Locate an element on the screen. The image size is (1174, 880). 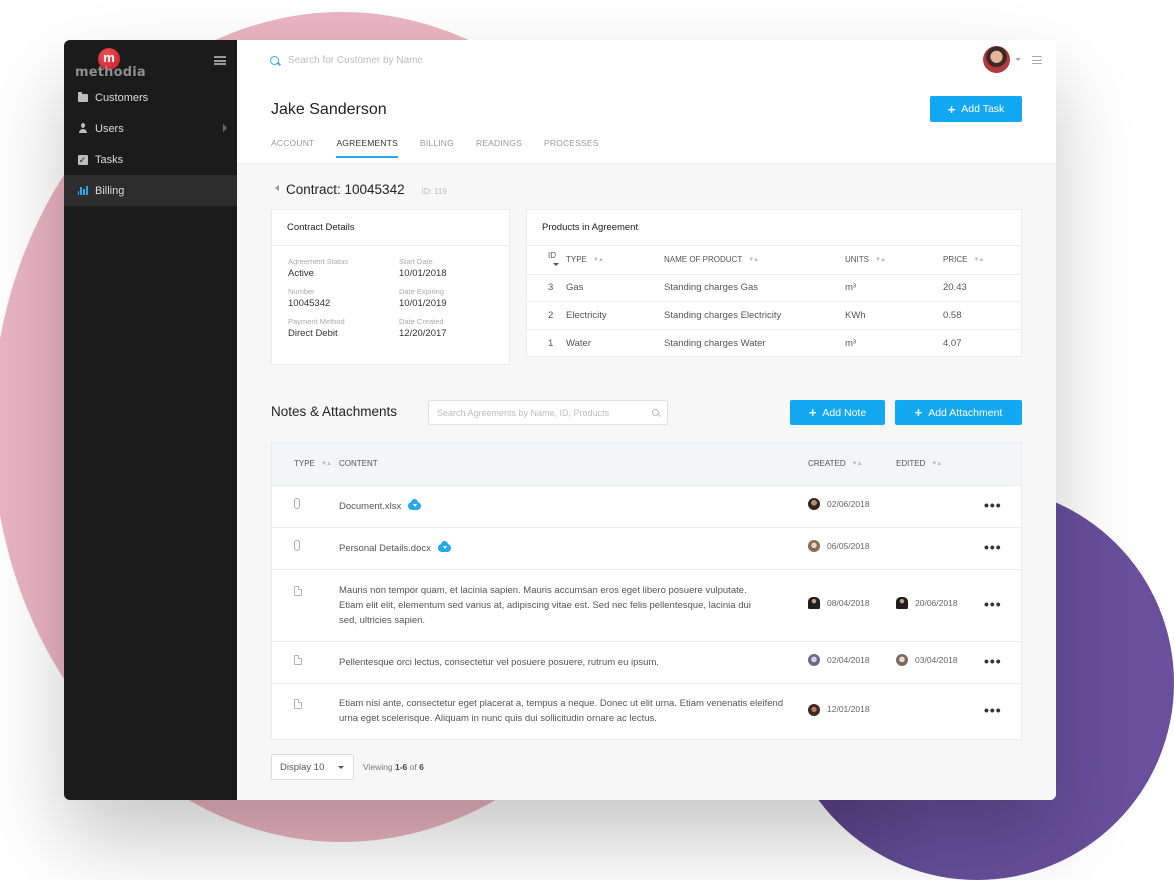
page-size-select: Display 10 is located at coordinates (312, 767).